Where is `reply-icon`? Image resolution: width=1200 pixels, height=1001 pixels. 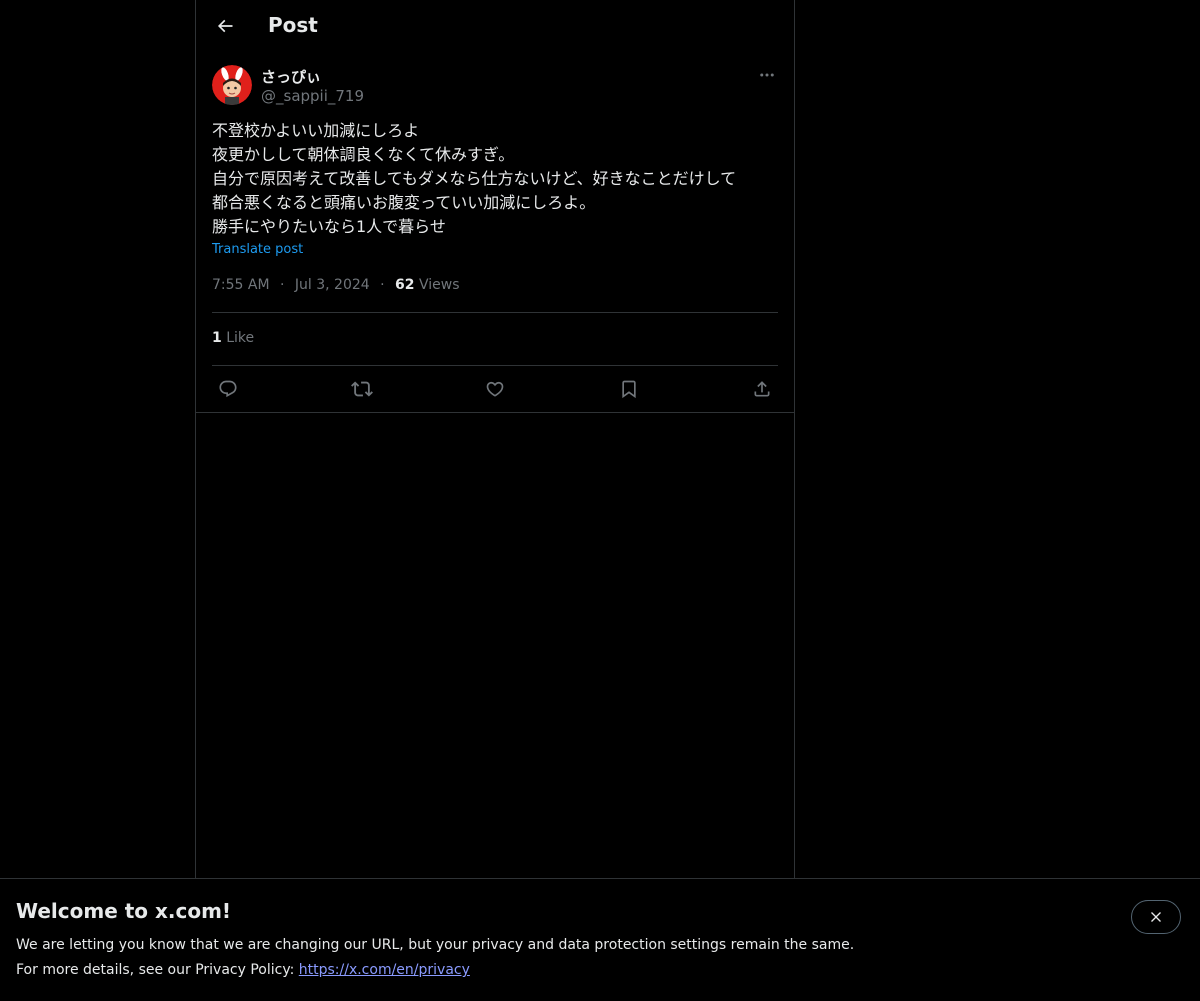
reply-icon is located at coordinates (228, 389).